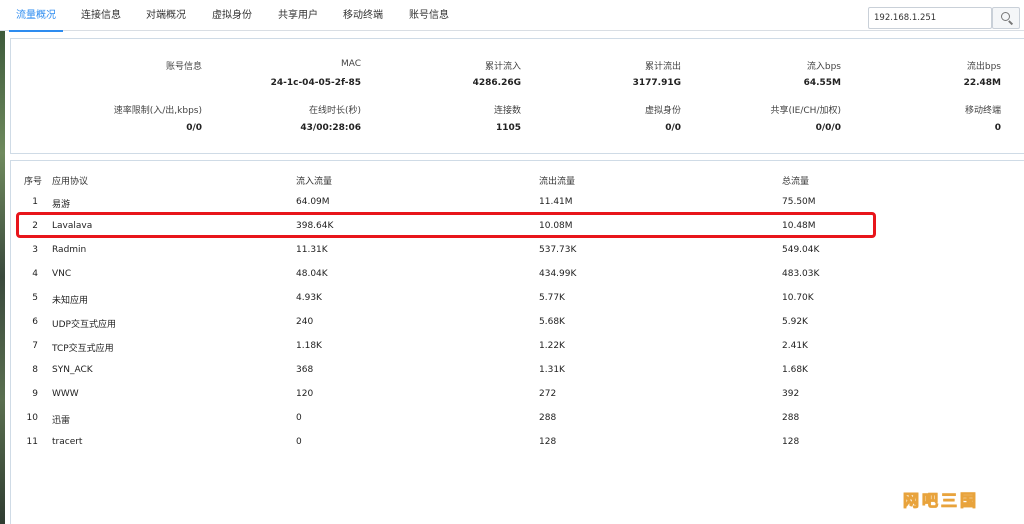  I want to click on cell-outbound: 434.99K, so click(558, 274).